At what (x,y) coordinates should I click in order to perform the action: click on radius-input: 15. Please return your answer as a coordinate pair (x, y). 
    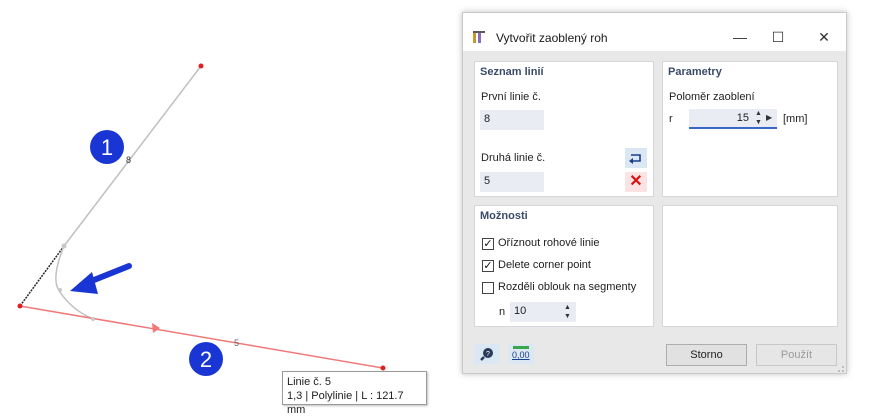
    Looking at the image, I should click on (733, 119).